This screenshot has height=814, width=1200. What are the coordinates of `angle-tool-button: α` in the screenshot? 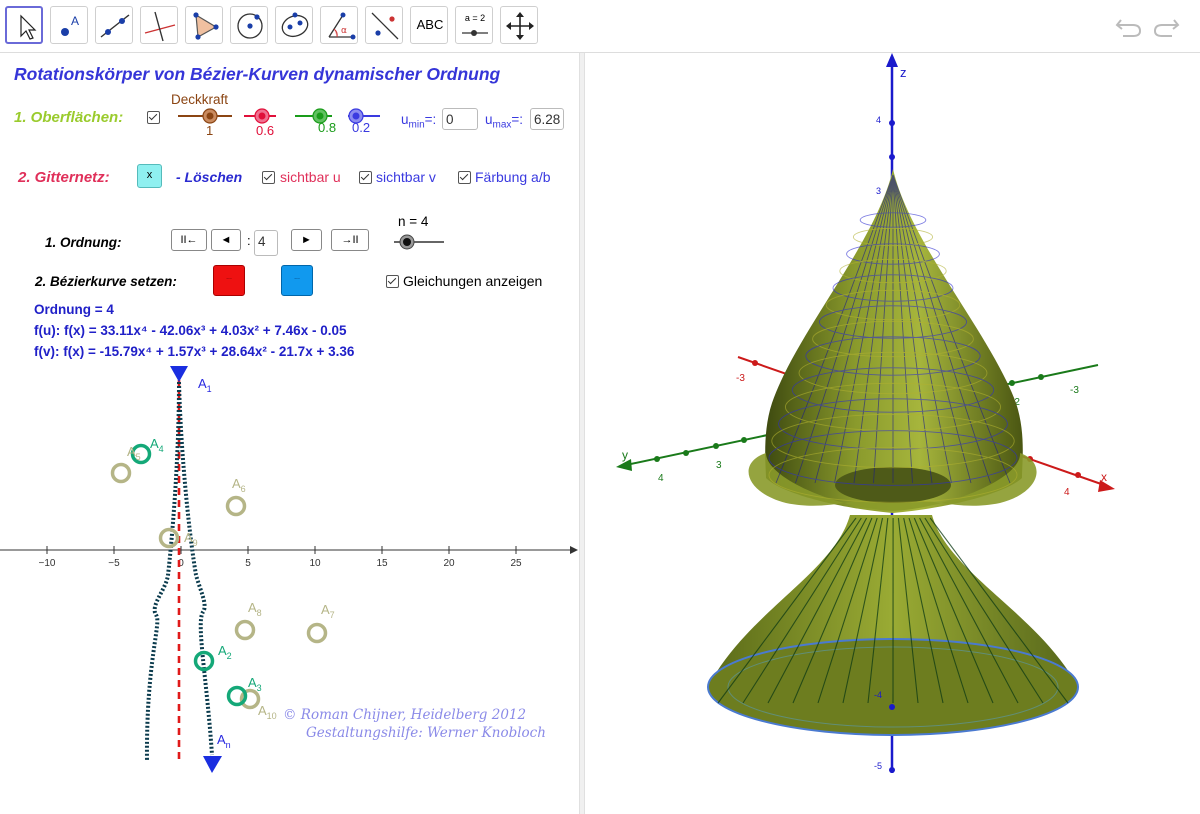 It's located at (339, 25).